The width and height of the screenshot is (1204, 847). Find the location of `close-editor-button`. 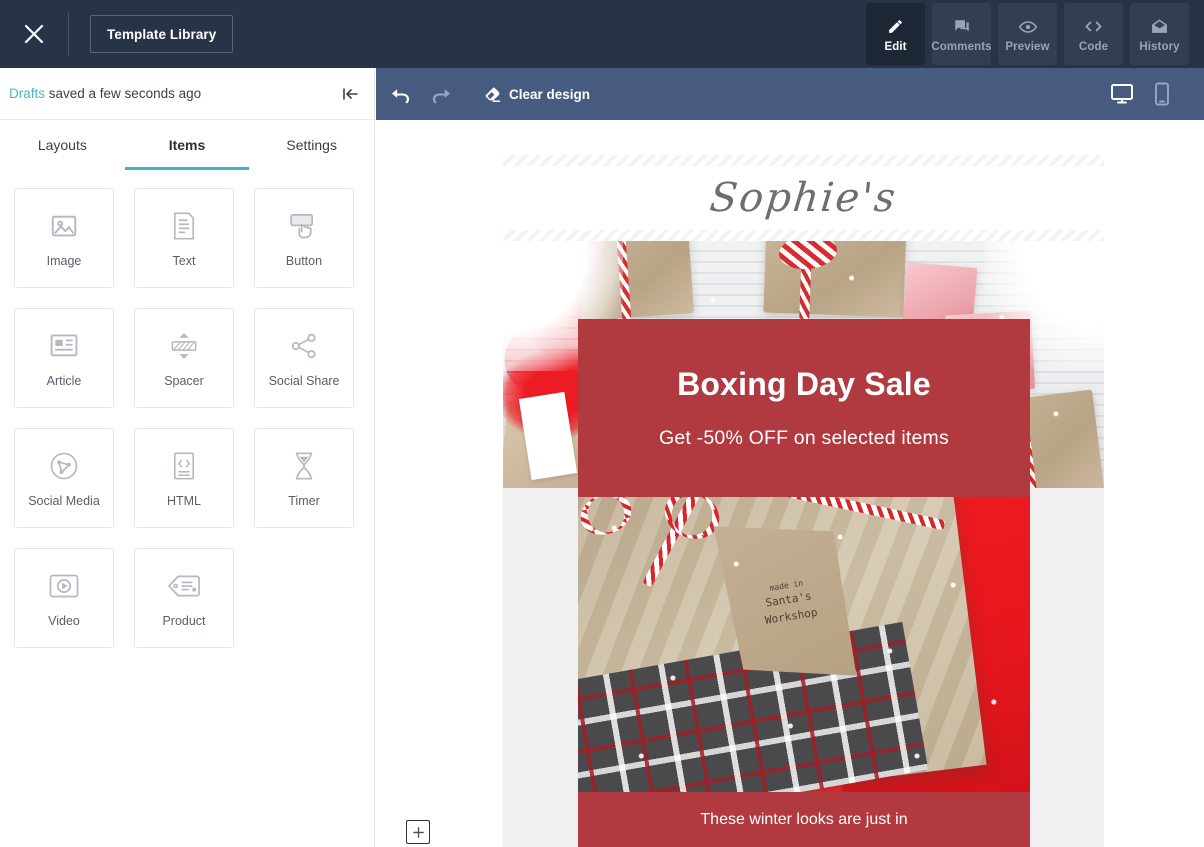

close-editor-button is located at coordinates (34, 34).